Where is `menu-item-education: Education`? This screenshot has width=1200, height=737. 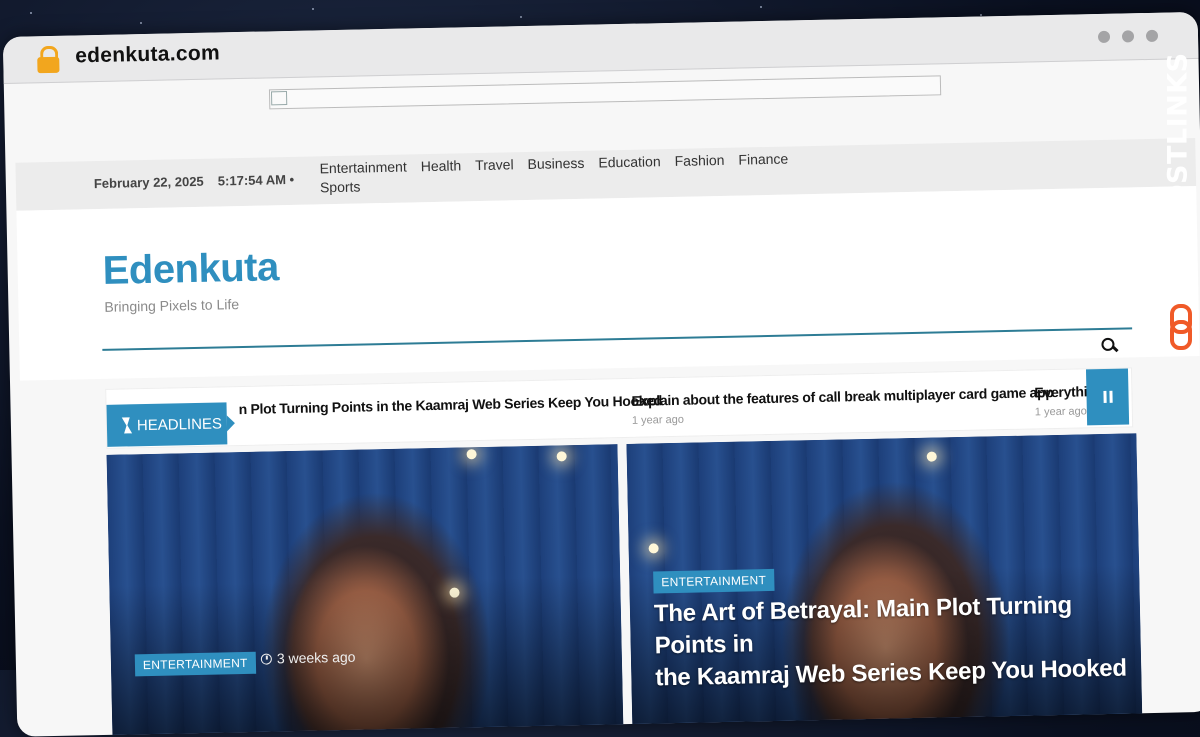 menu-item-education: Education is located at coordinates (629, 161).